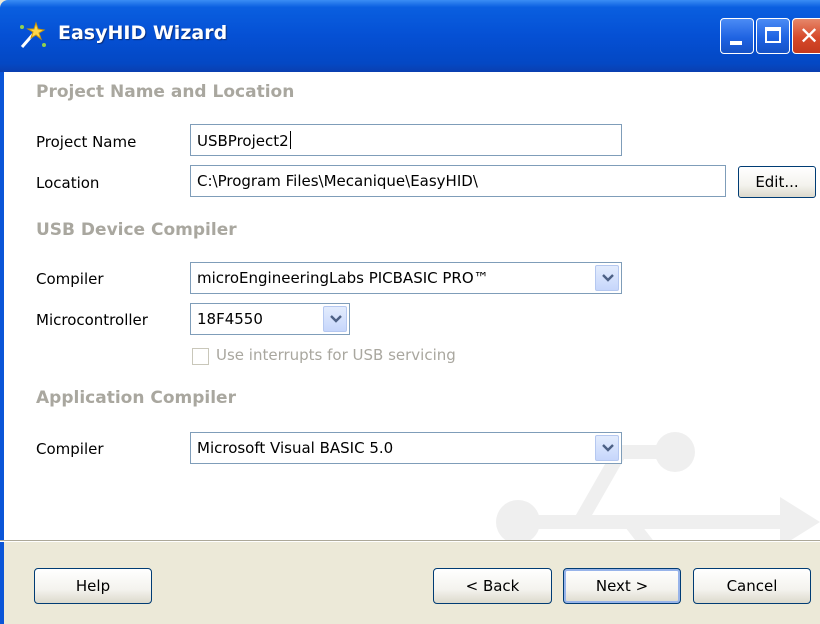  What do you see at coordinates (336, 355) in the screenshot?
I see `usb-interrupts-label: Use interrupts for USB servicing` at bounding box center [336, 355].